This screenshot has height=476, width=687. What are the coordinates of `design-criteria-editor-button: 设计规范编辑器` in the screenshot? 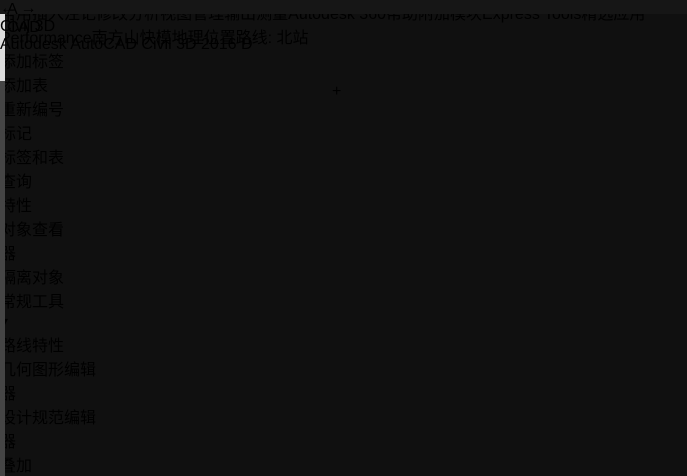 It's located at (54, 428).